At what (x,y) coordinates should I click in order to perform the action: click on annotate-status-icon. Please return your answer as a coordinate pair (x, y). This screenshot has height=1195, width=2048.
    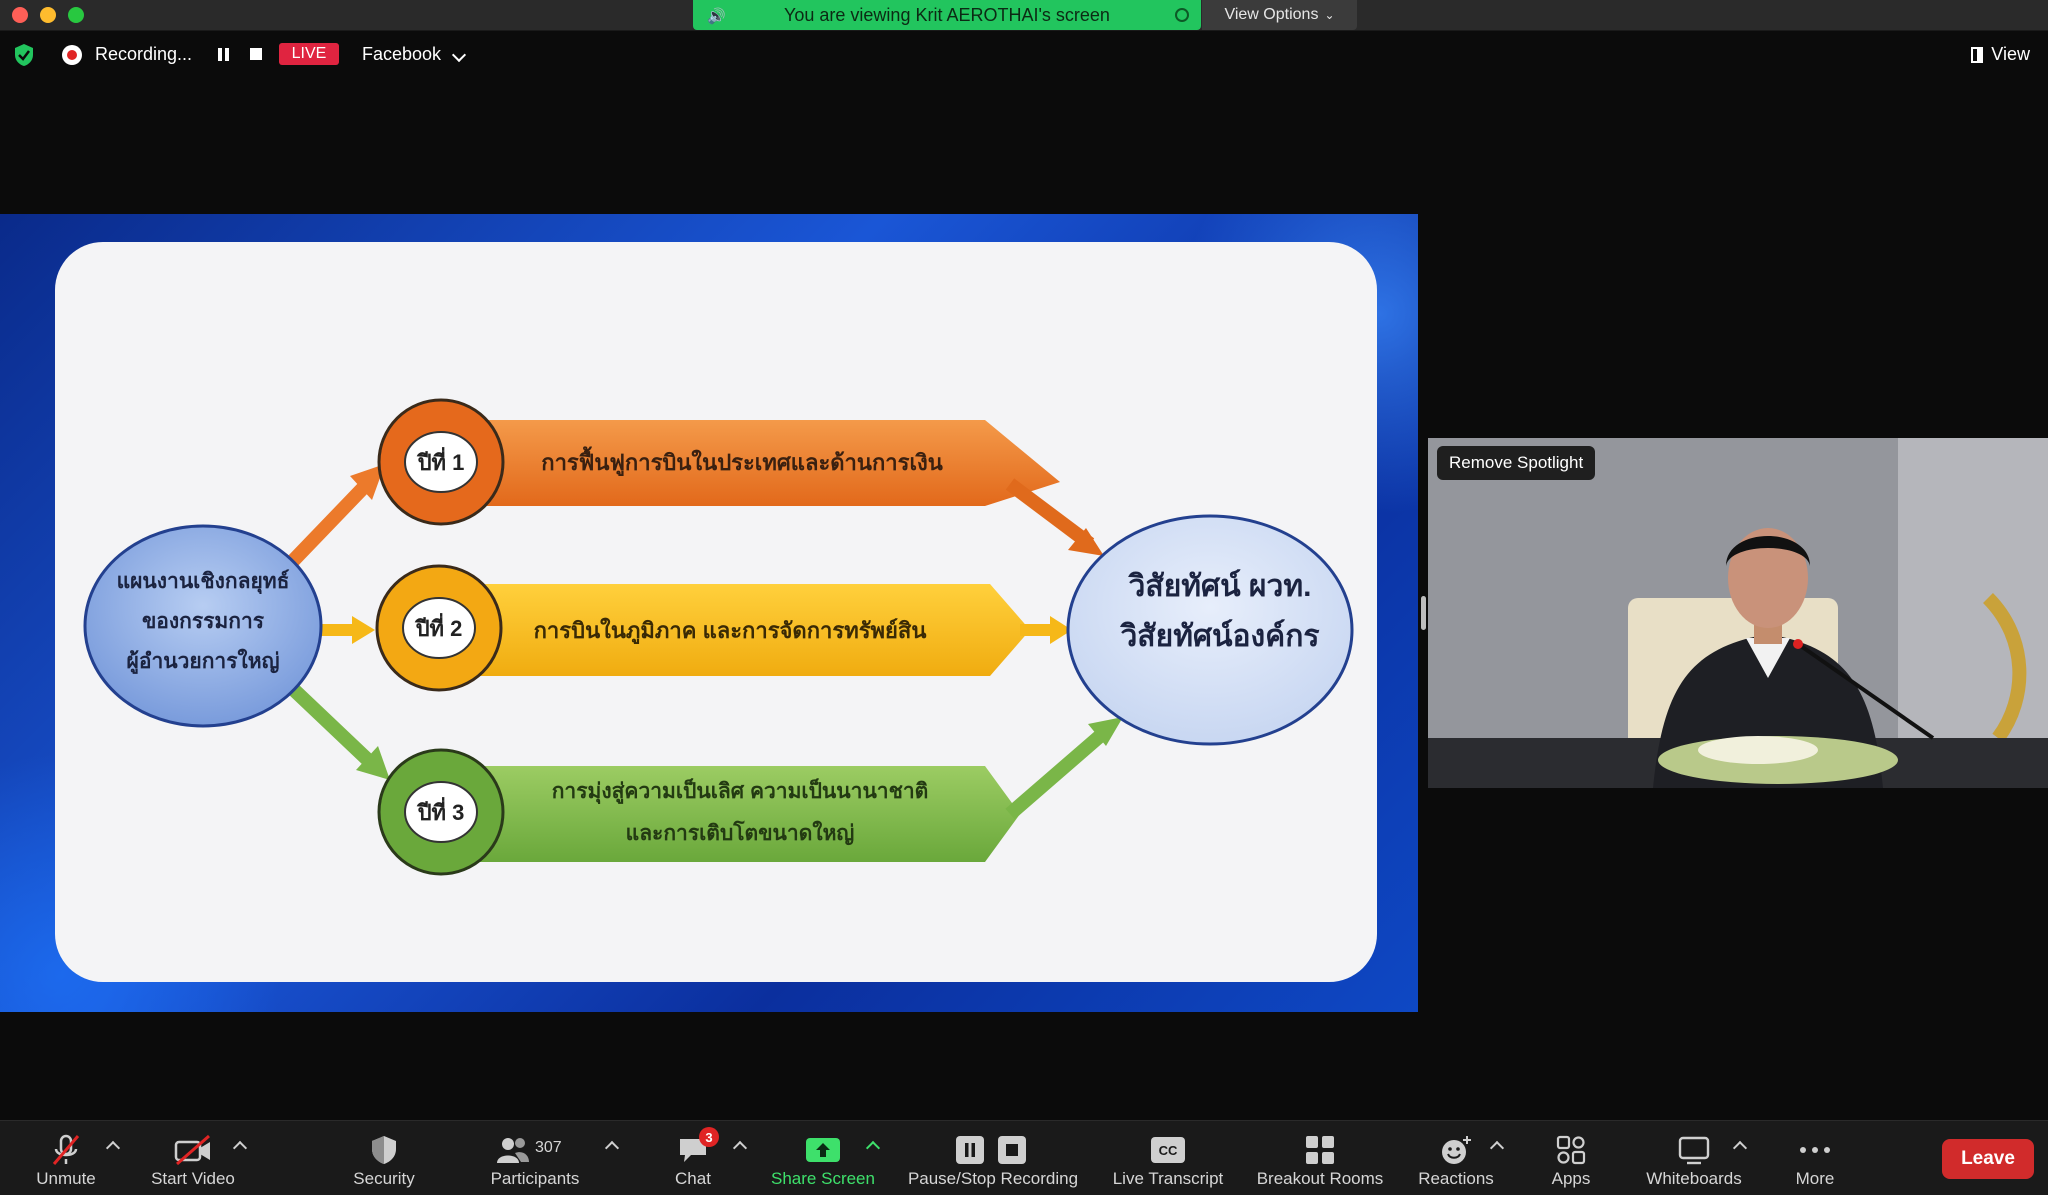
    Looking at the image, I should click on (1182, 15).